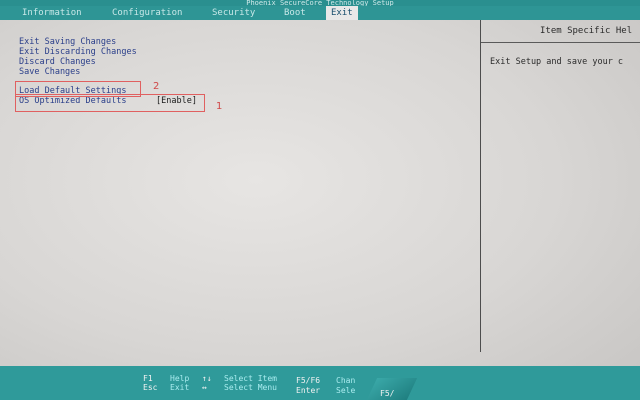  I want to click on key-f5-f6-desc: Chan, so click(346, 380).